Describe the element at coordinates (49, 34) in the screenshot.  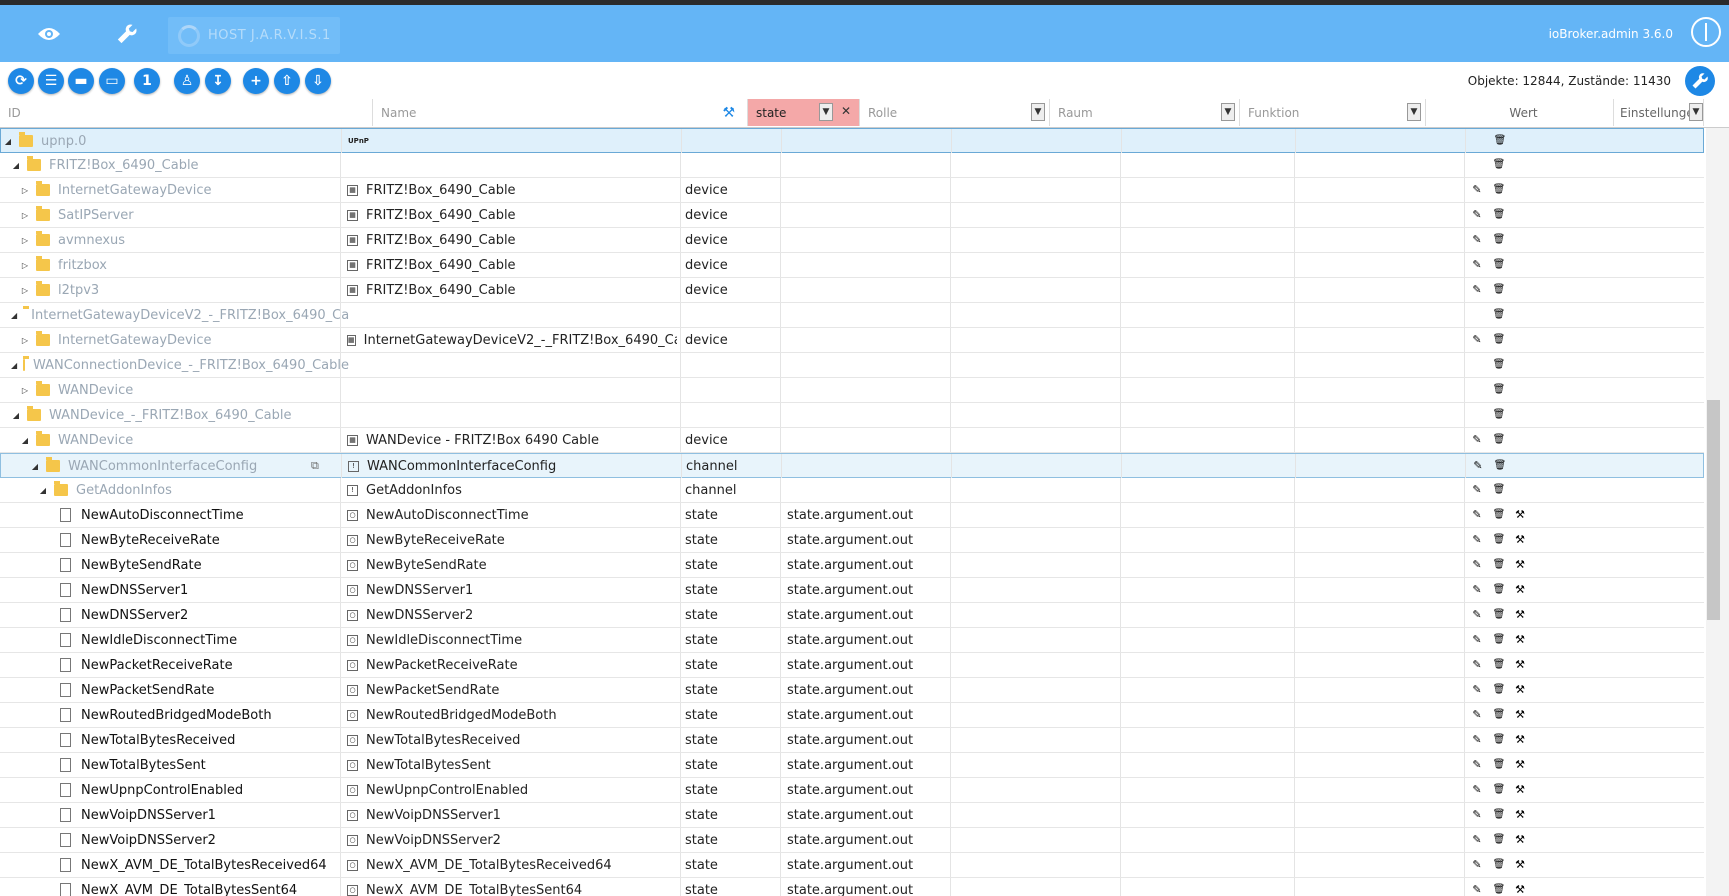
I see `eye-icon` at that location.